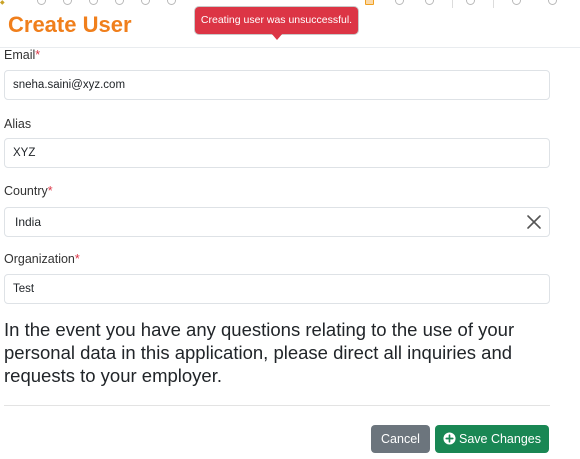  I want to click on organization-label-text: Organization, so click(39, 259).